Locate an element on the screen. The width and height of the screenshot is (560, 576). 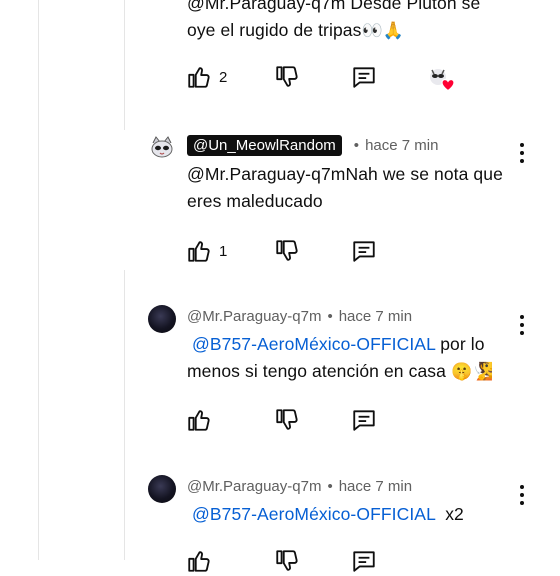
like-button: 1 is located at coordinates (206, 251).